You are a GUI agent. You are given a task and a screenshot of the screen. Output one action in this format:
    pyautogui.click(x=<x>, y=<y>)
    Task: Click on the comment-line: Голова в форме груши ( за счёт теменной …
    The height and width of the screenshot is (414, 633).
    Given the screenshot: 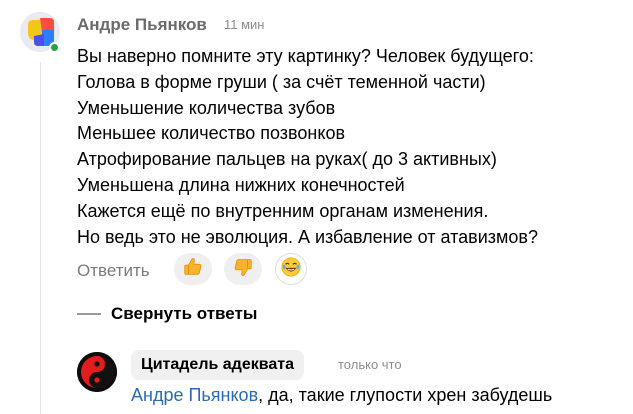 What is the action you would take?
    pyautogui.click(x=281, y=81)
    